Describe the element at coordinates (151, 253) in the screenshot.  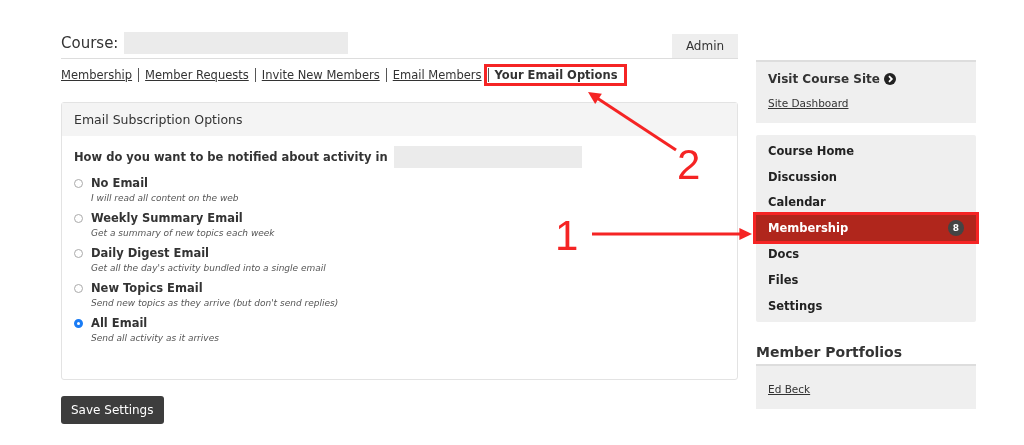
I see `option-label: Daily Digest Email` at that location.